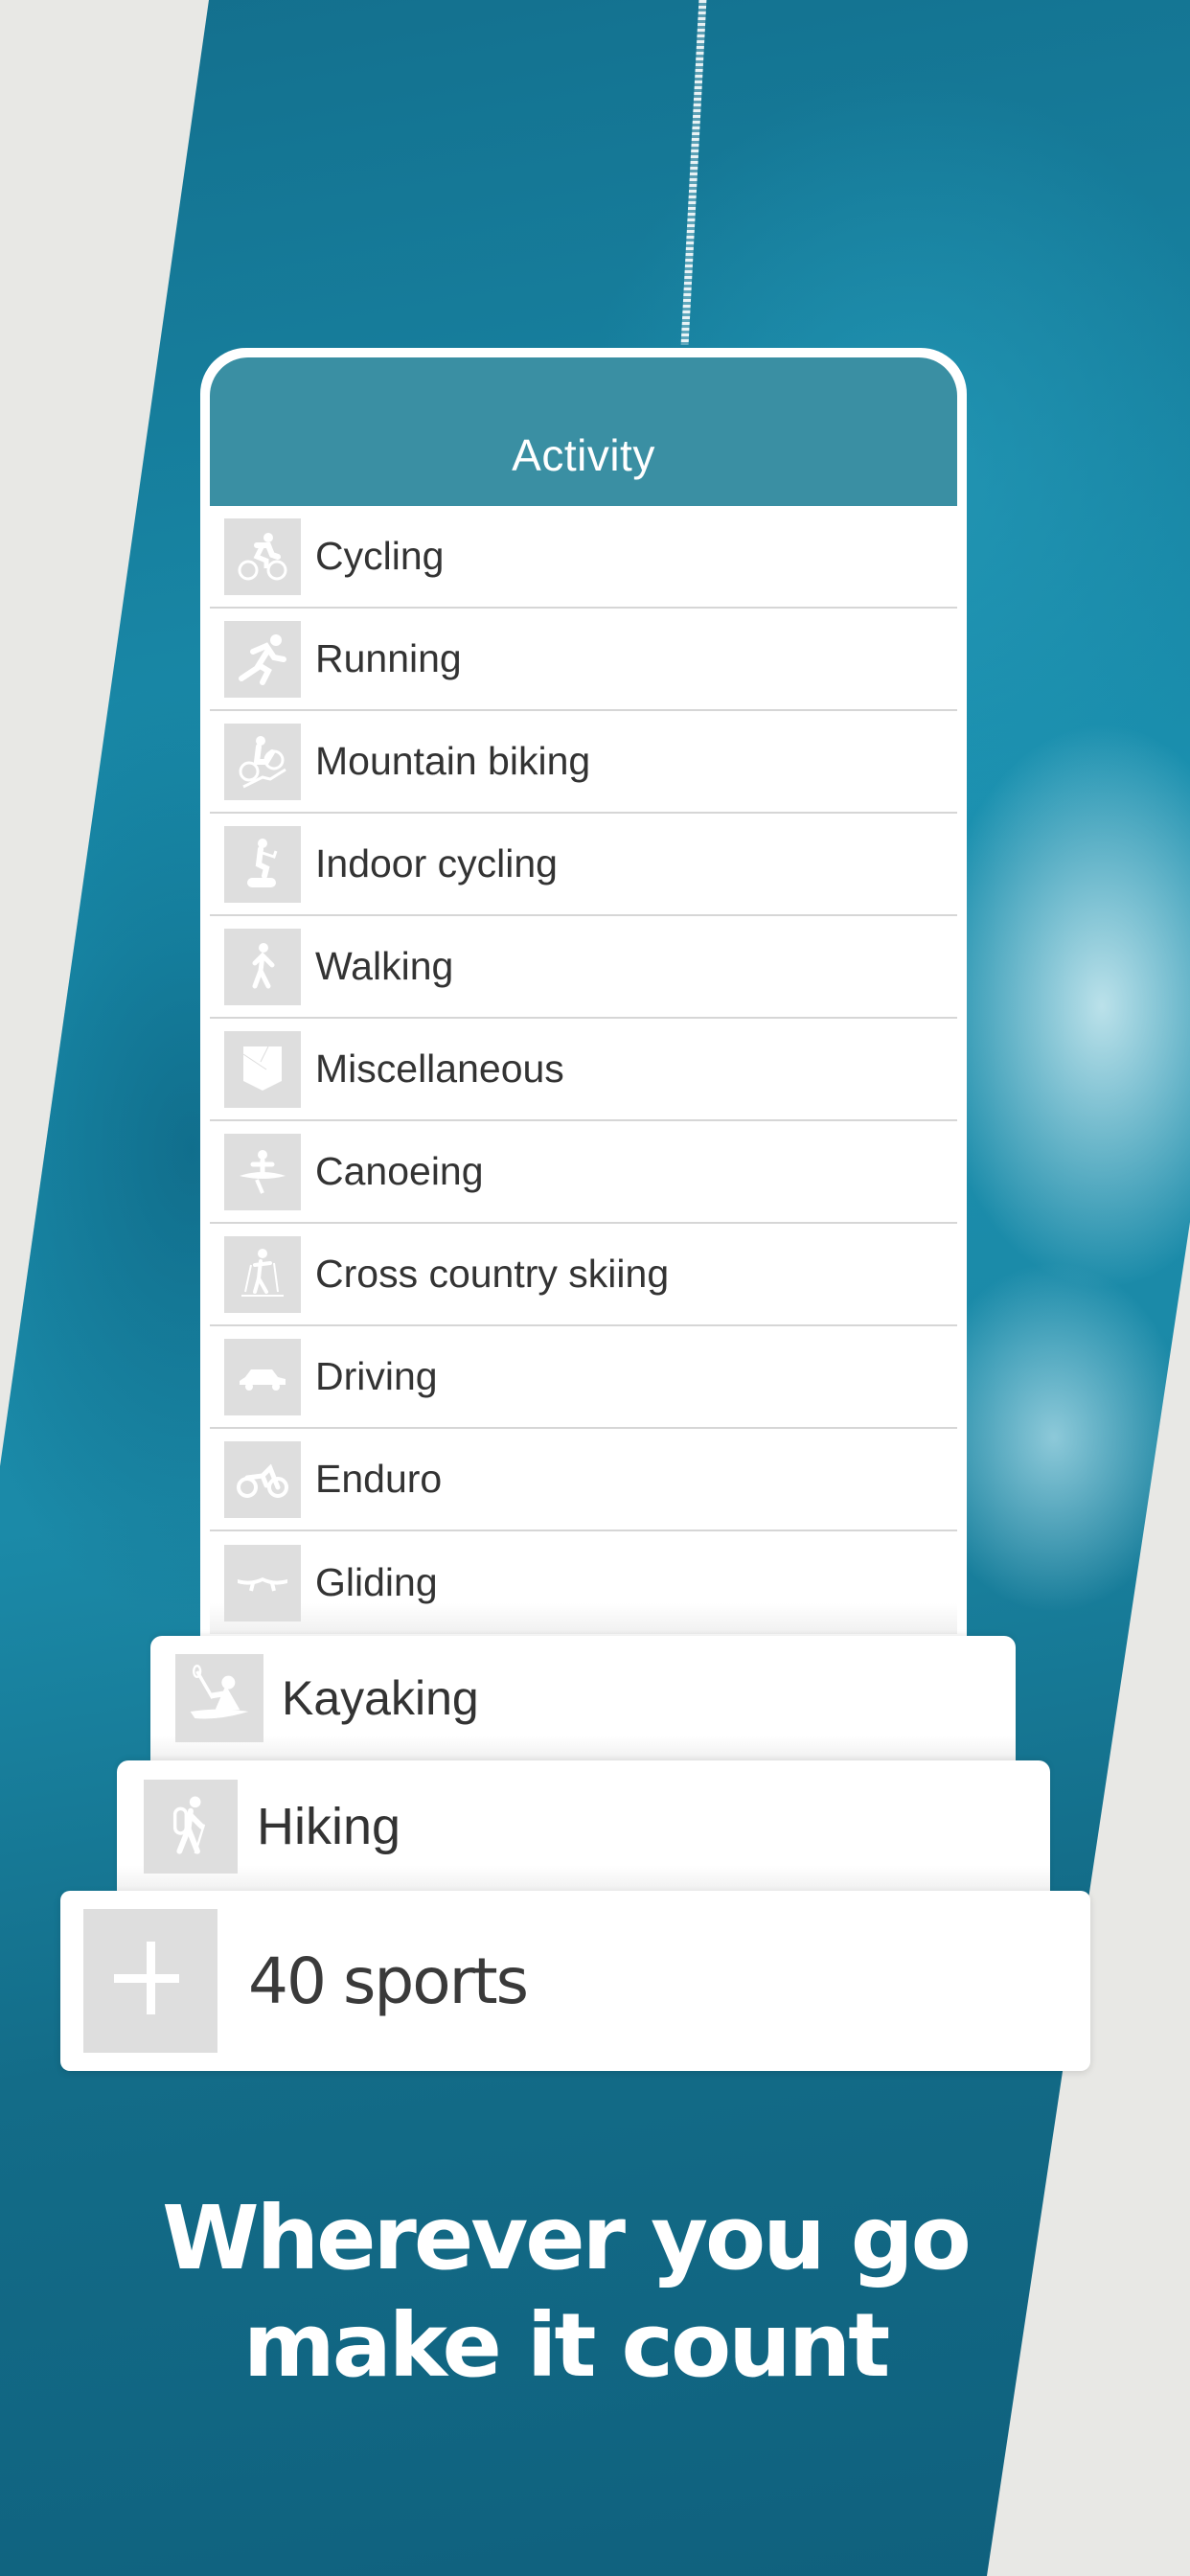 The image size is (1190, 2576). I want to click on list-item-label: Miscellaneous, so click(440, 1068).